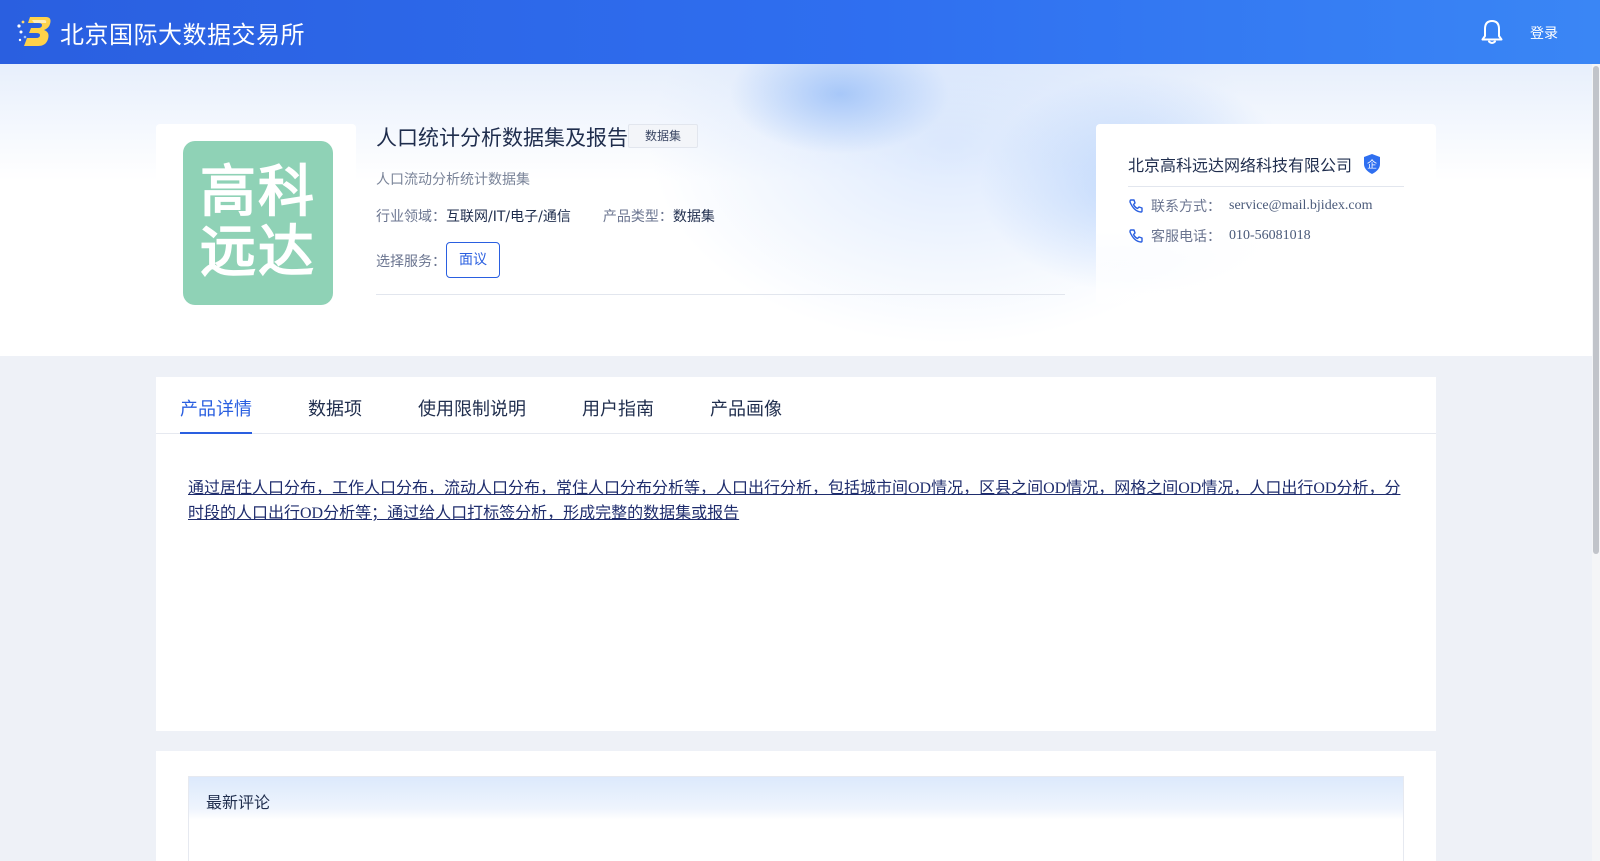  Describe the element at coordinates (182, 35) in the screenshot. I see `site-title: 北京国际大数据交易所` at that location.